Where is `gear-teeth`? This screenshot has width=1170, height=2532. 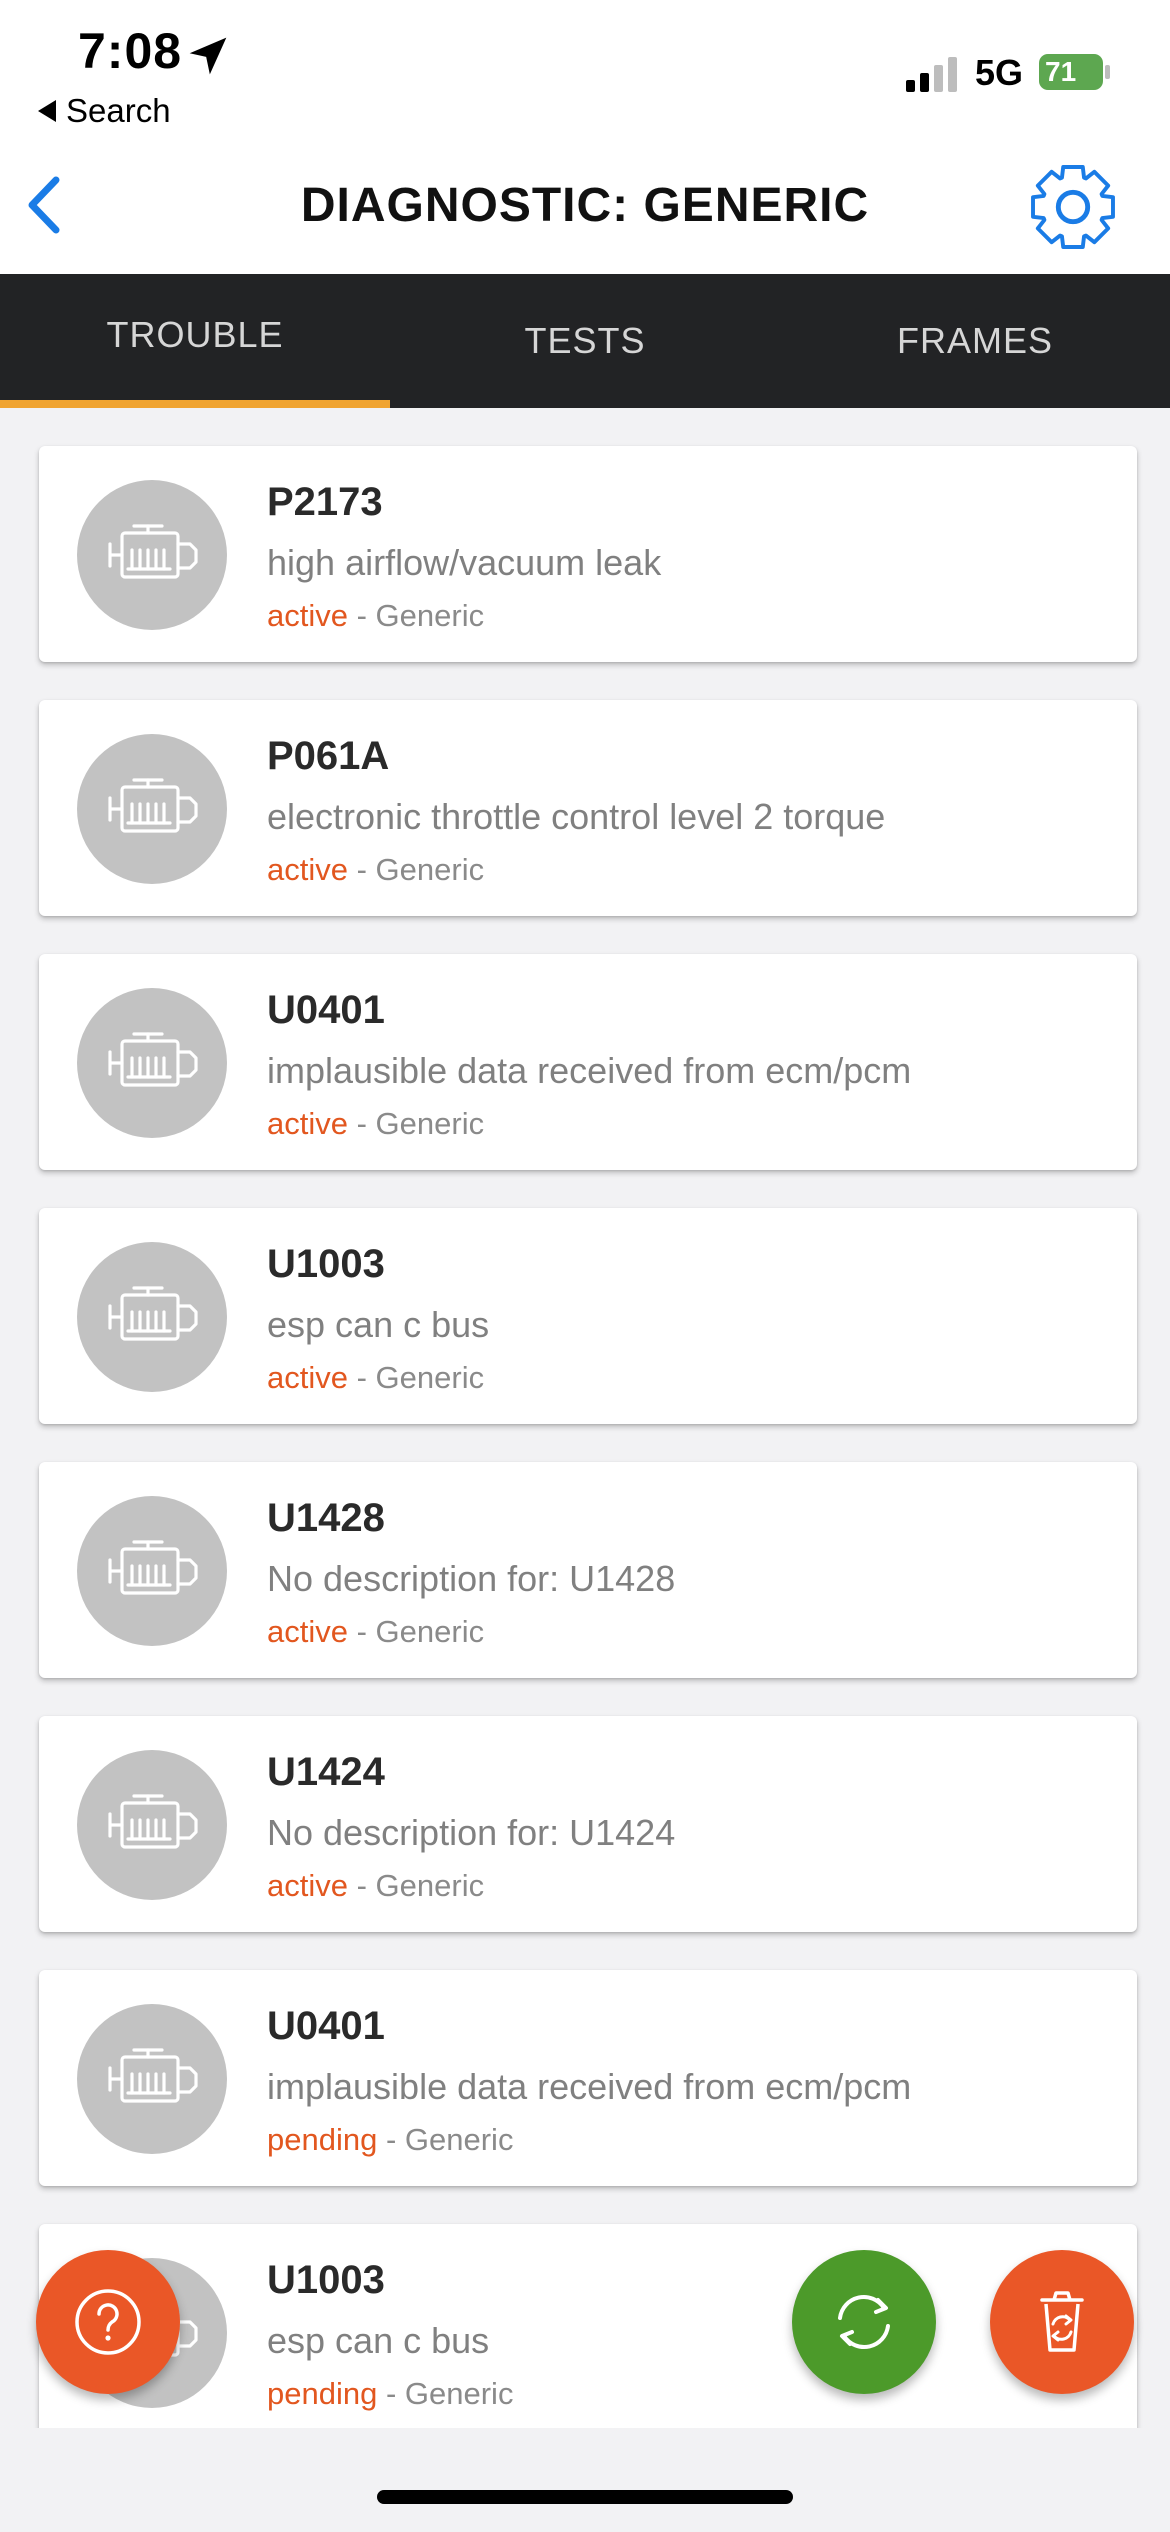
gear-teeth is located at coordinates (1073, 207).